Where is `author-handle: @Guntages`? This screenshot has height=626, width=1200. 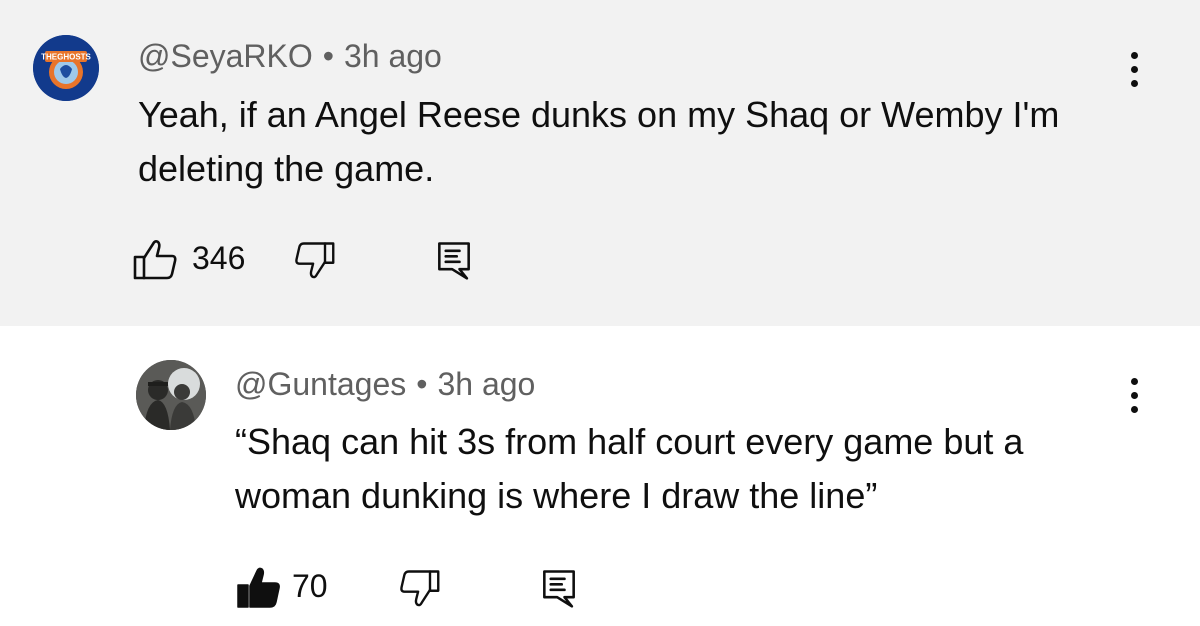
author-handle: @Guntages is located at coordinates (320, 384).